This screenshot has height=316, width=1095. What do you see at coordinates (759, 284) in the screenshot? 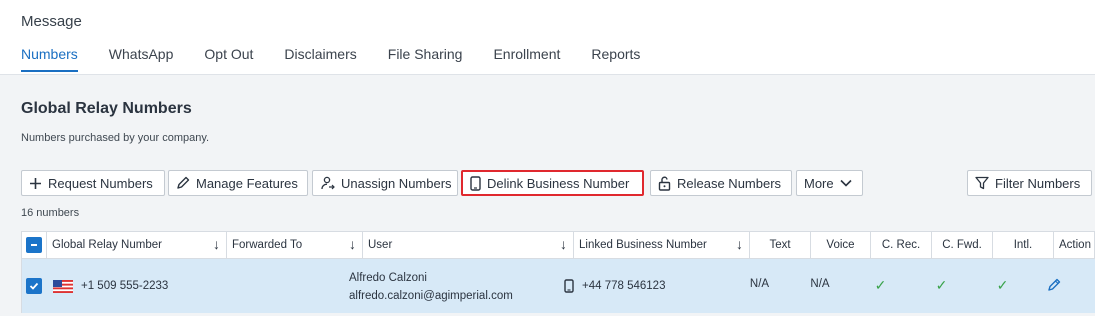
I see `row-text: N/A` at bounding box center [759, 284].